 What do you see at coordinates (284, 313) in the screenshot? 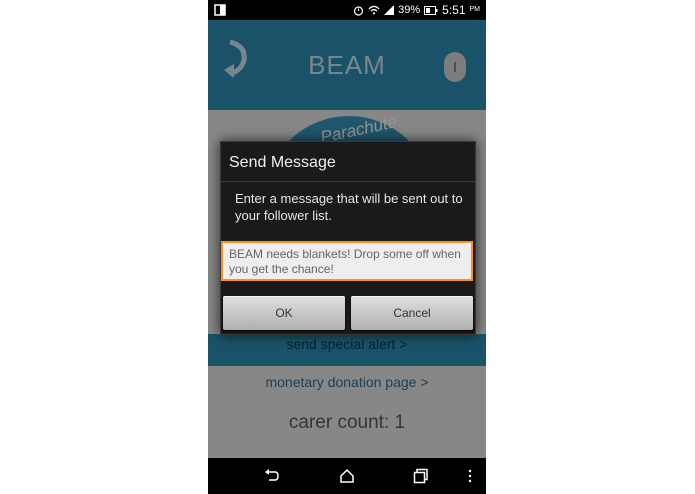
I see `ok-button: OK` at bounding box center [284, 313].